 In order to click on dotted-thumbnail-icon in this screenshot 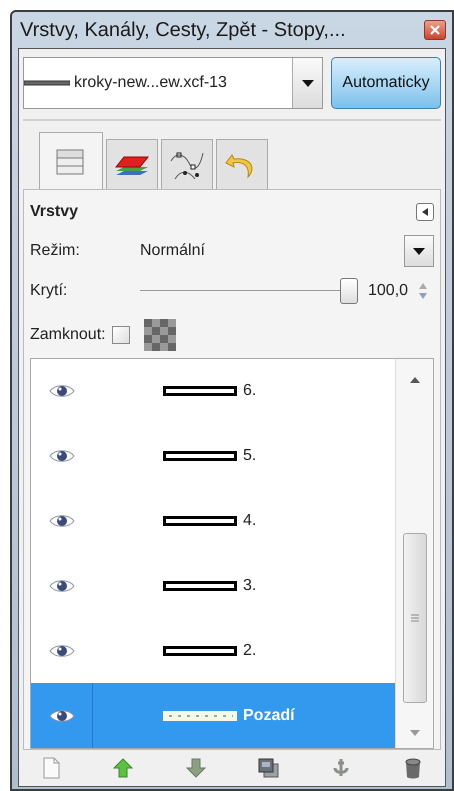, I will do `click(200, 715)`.